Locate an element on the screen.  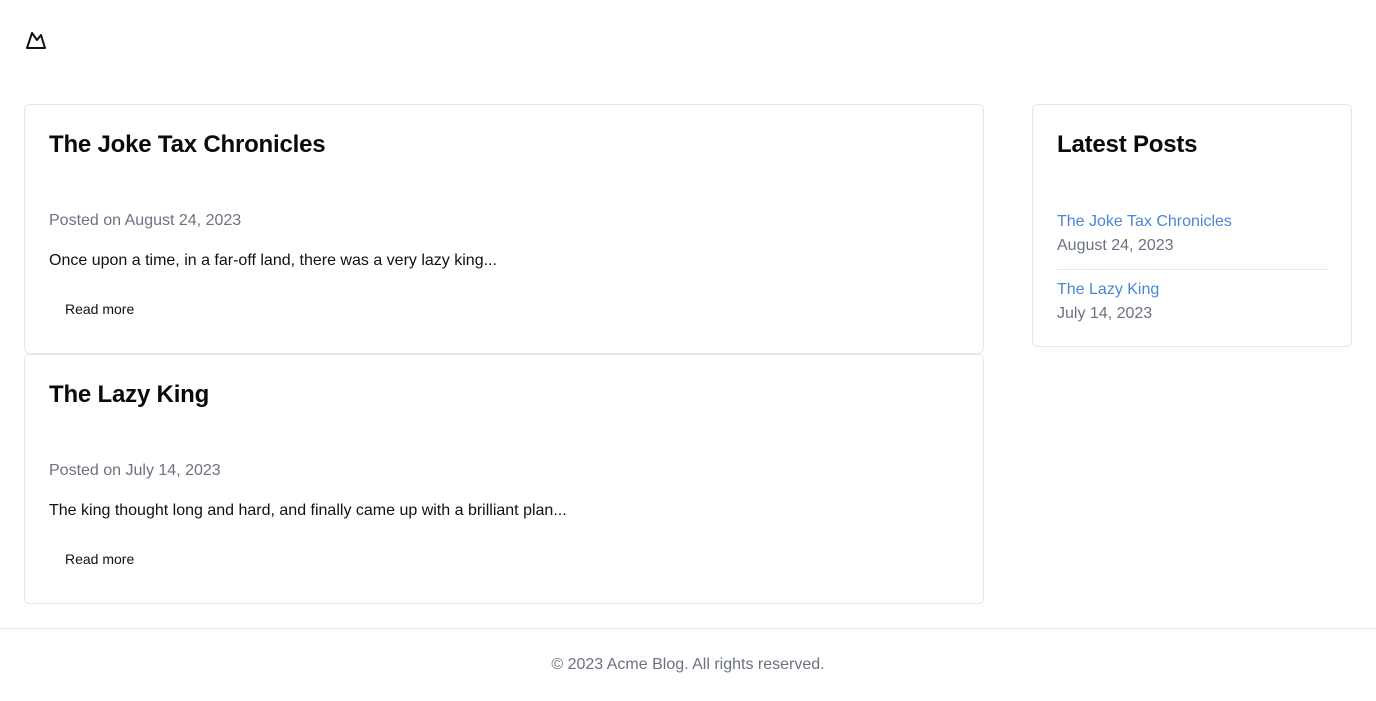
list-item: The Lazy King July 14, 2023 is located at coordinates (1192, 303).